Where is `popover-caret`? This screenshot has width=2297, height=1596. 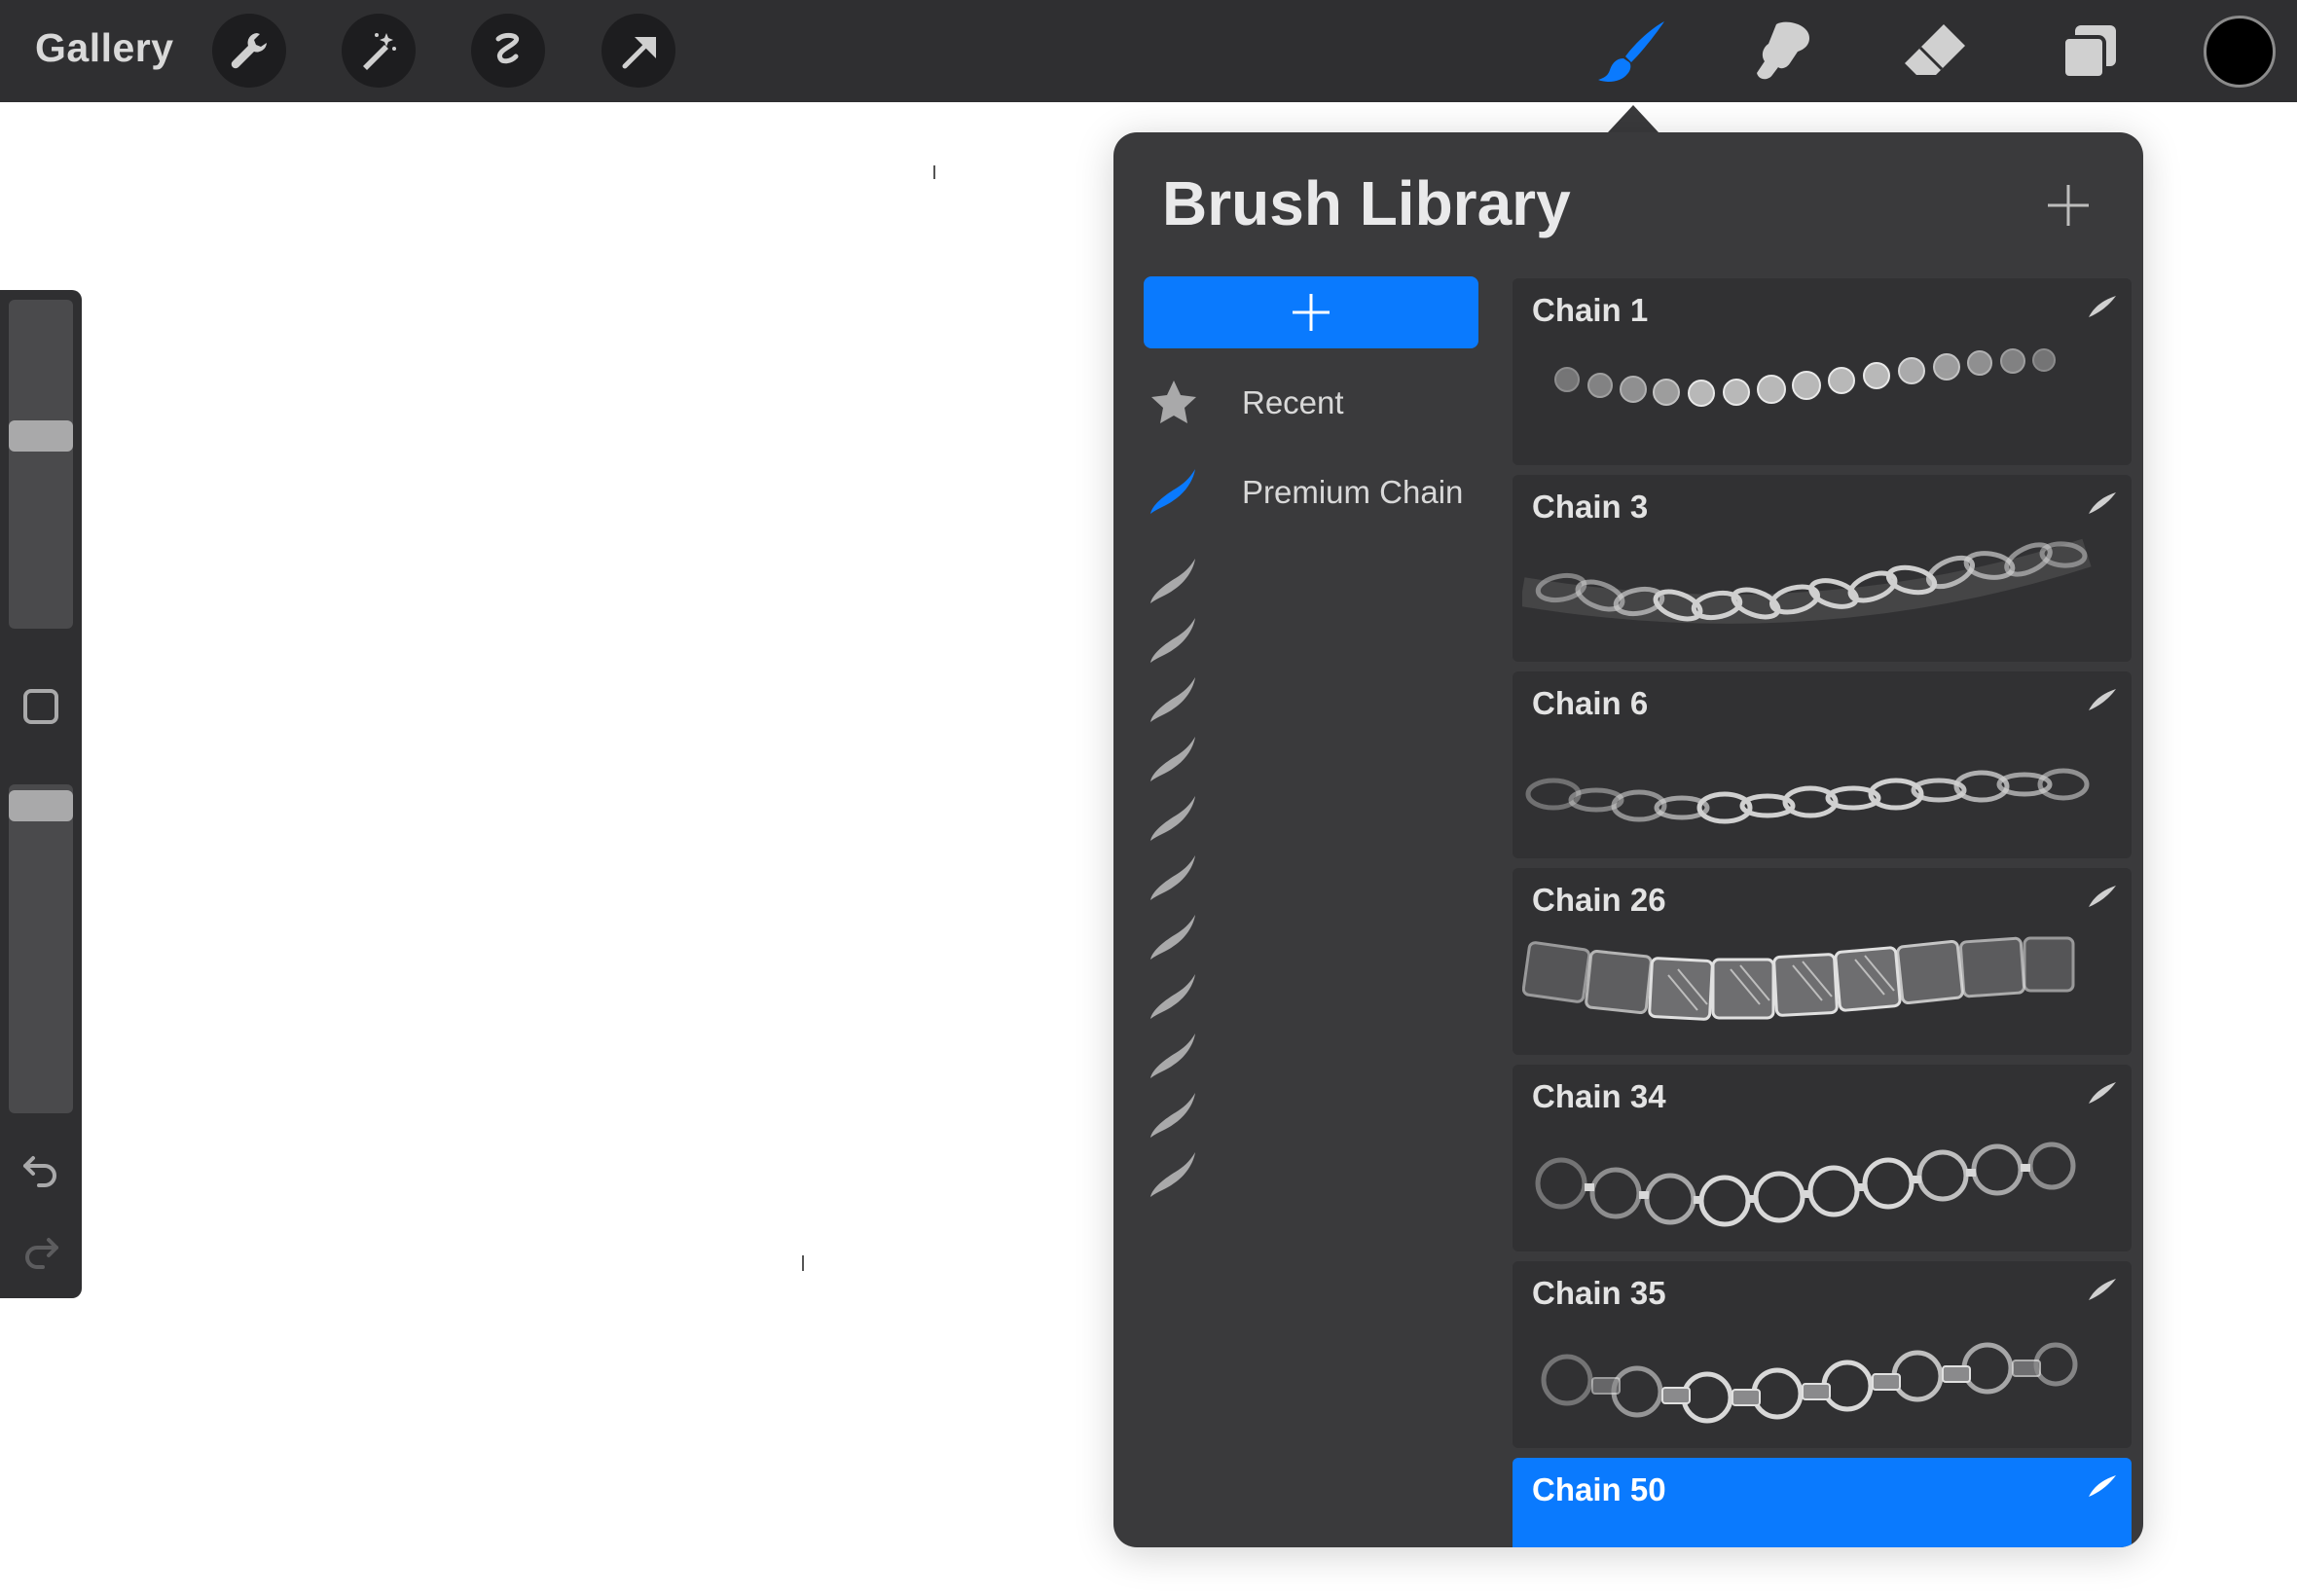 popover-caret is located at coordinates (1634, 118).